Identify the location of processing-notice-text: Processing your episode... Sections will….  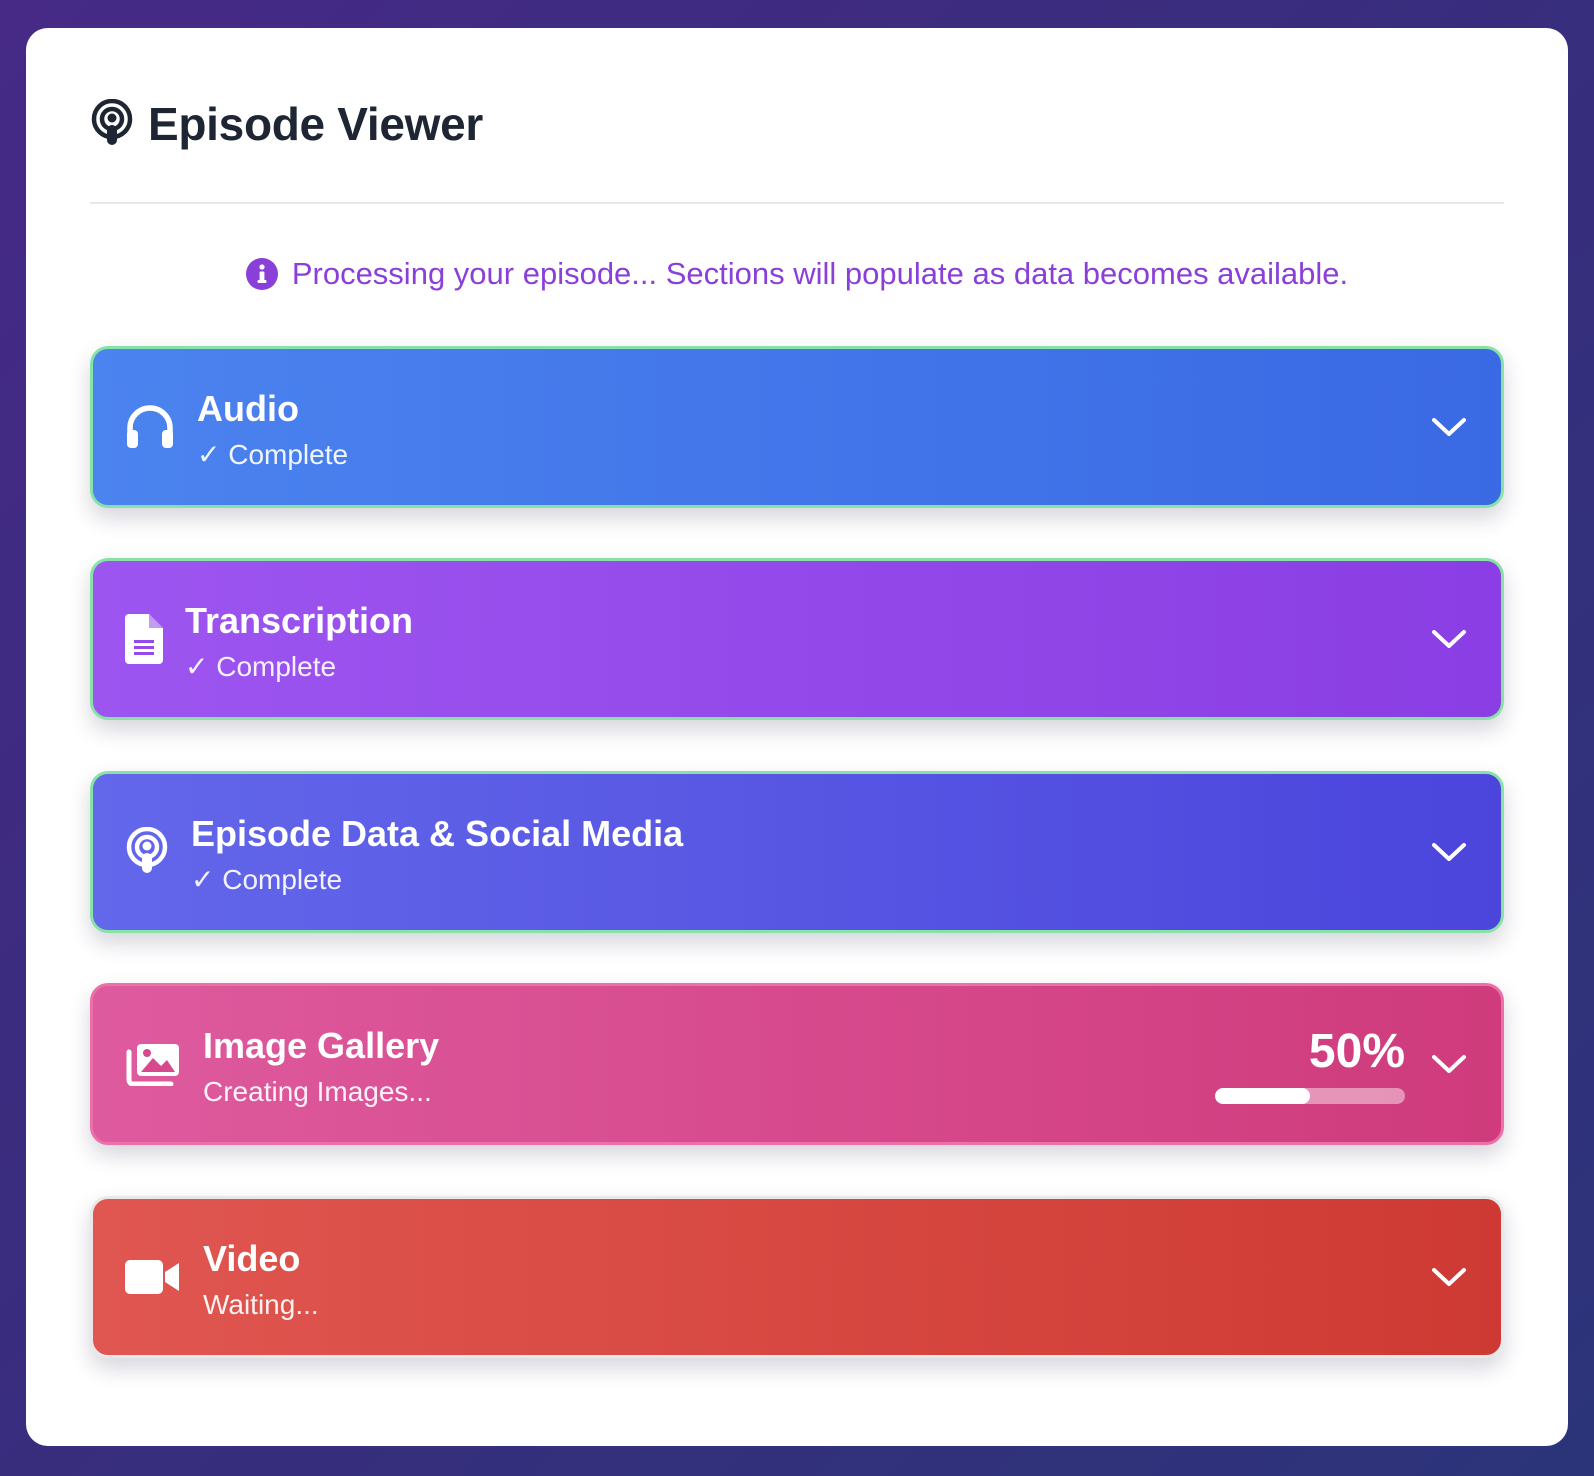
(820, 273).